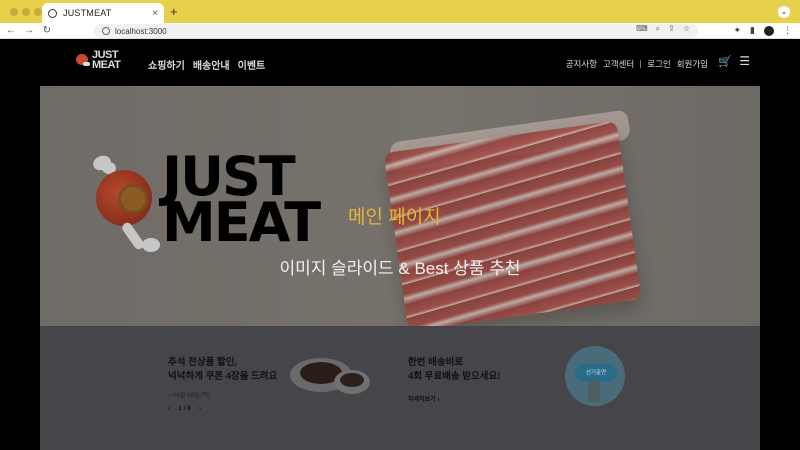  Describe the element at coordinates (106, 60) in the screenshot. I see `logo-wordmark: JUST MEAT` at that location.